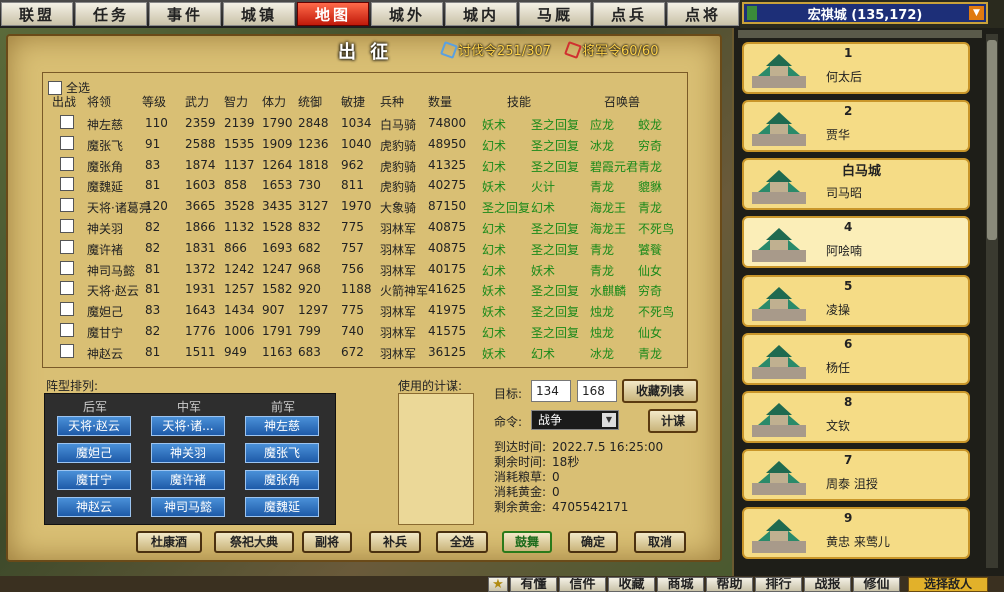 The width and height of the screenshot is (1004, 592). Describe the element at coordinates (327, 542) in the screenshot. I see `action-button: 副将` at that location.